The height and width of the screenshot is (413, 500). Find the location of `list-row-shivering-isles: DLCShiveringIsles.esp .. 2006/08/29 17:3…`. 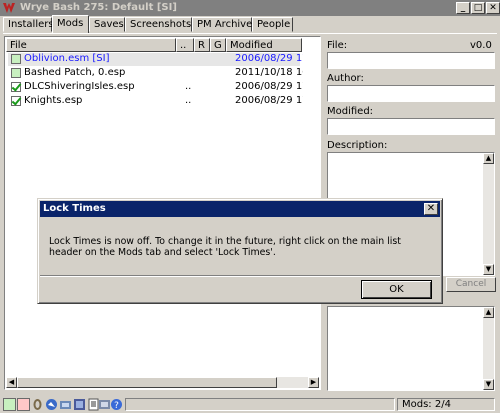

list-row-shivering-isles: DLCShiveringIsles.esp .. 2006/08/29 17:3… is located at coordinates (155, 87).